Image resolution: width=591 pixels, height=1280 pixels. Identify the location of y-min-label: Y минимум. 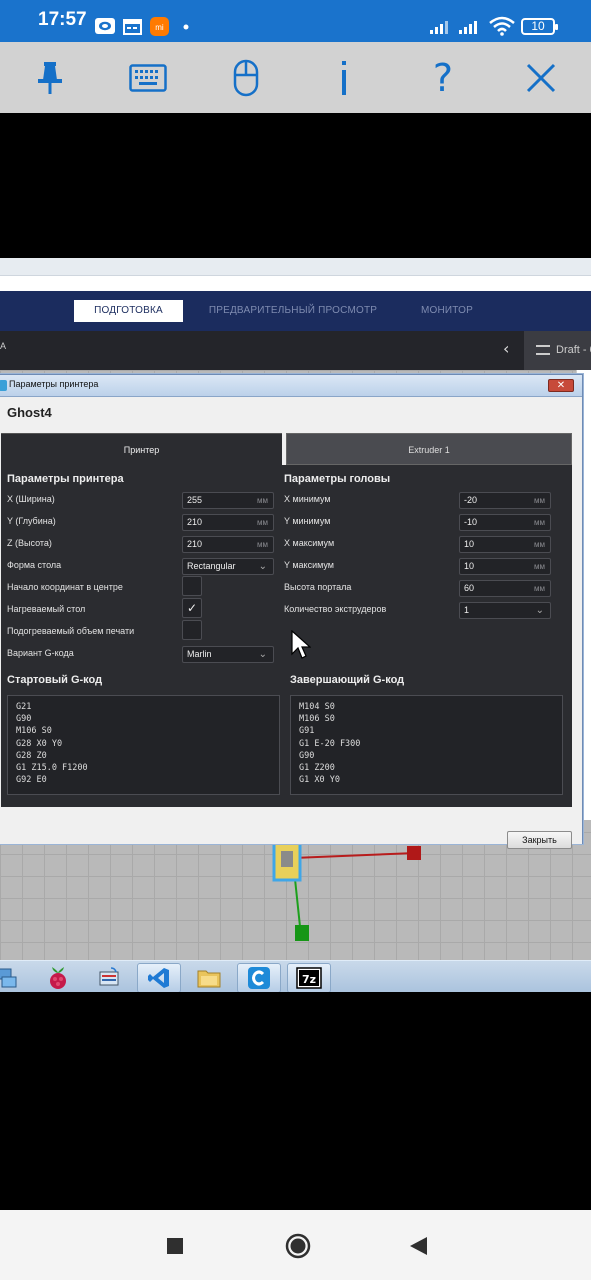
(307, 521).